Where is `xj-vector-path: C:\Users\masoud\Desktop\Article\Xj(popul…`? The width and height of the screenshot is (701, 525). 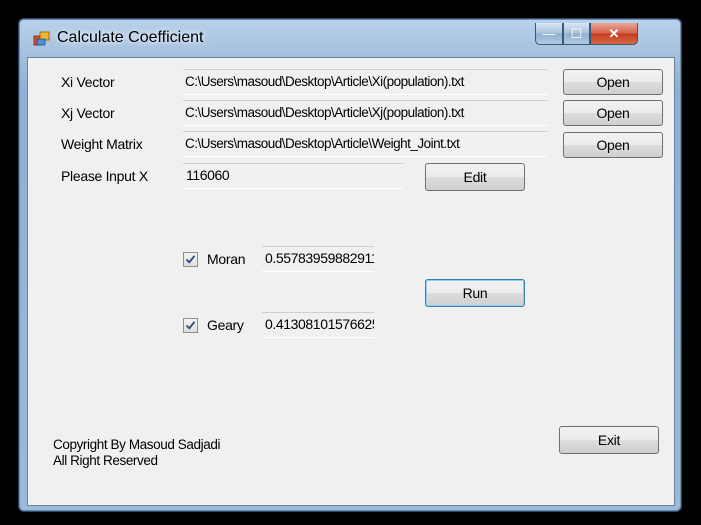
xj-vector-path: C:\Users\masoud\Desktop\Article\Xj(popul… is located at coordinates (365, 113).